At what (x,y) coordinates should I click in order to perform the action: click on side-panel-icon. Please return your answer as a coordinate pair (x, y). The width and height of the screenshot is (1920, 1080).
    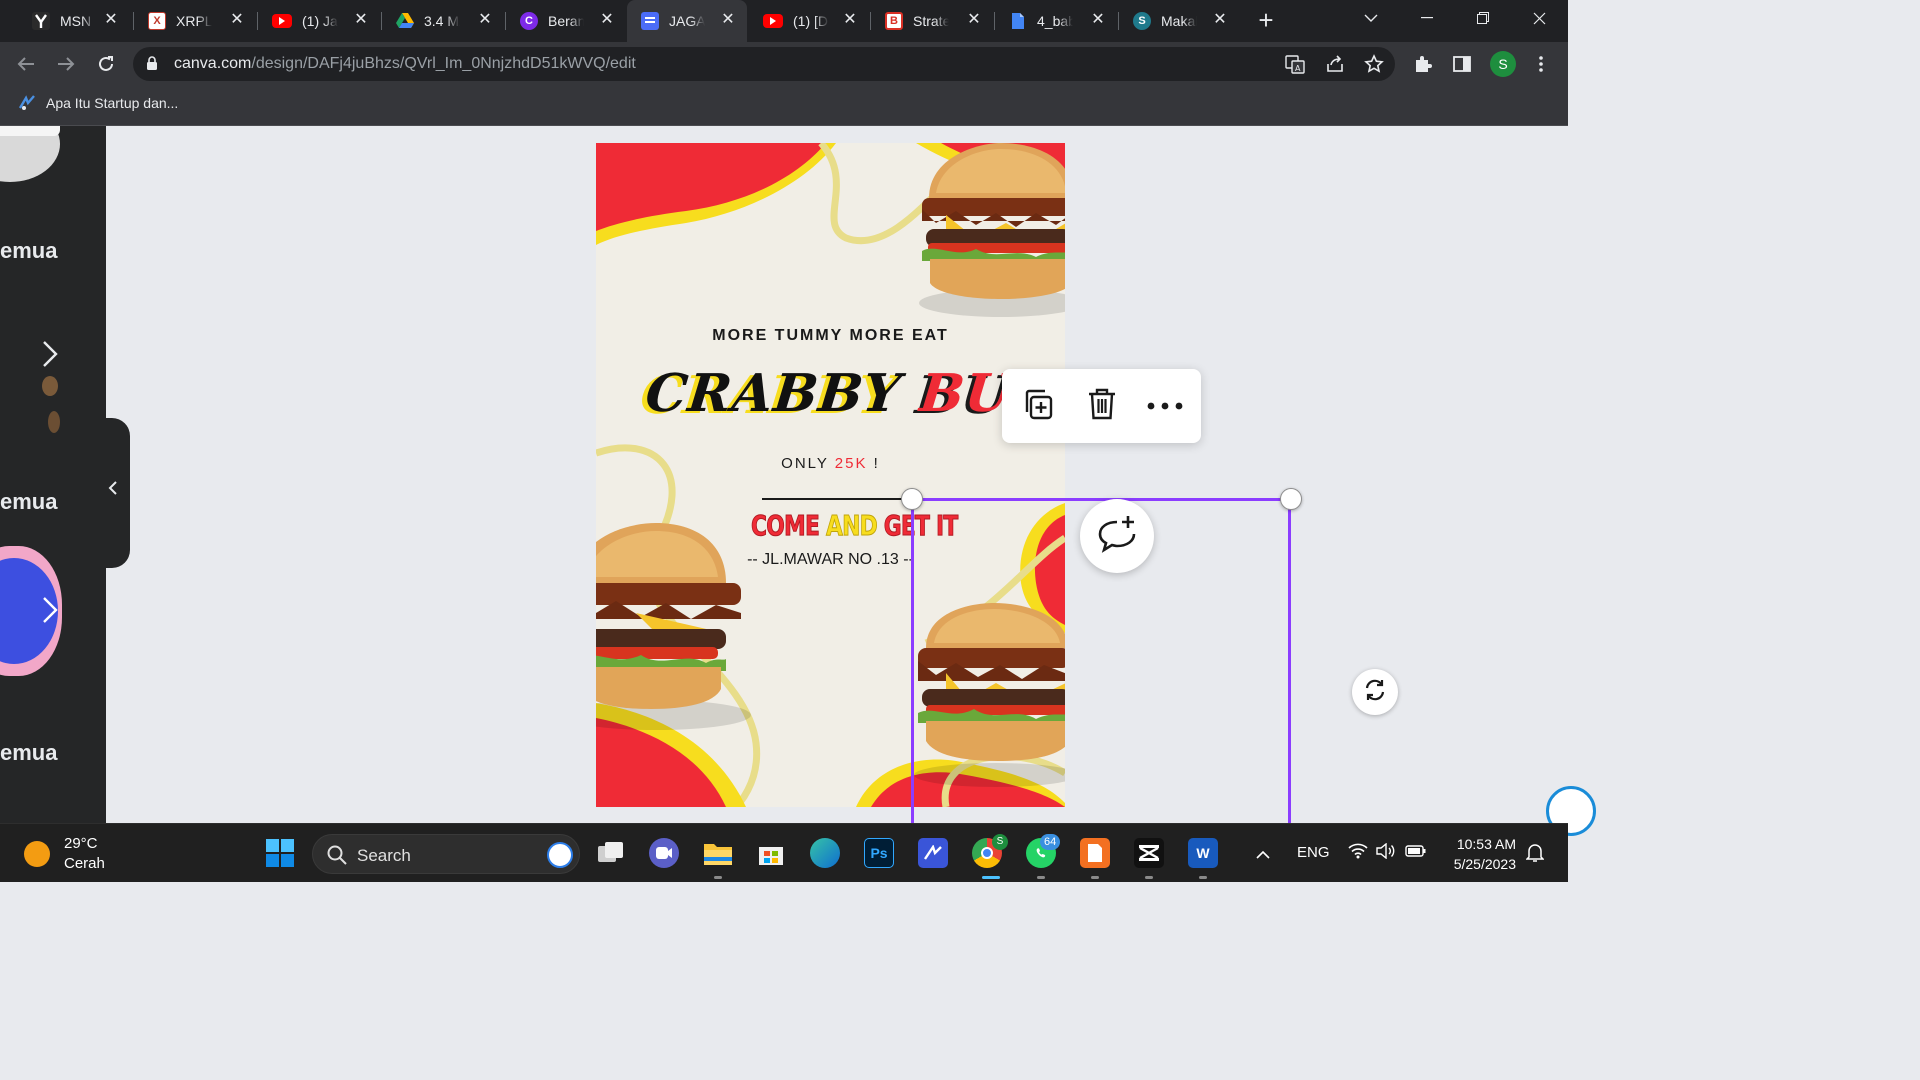
    Looking at the image, I should click on (1462, 64).